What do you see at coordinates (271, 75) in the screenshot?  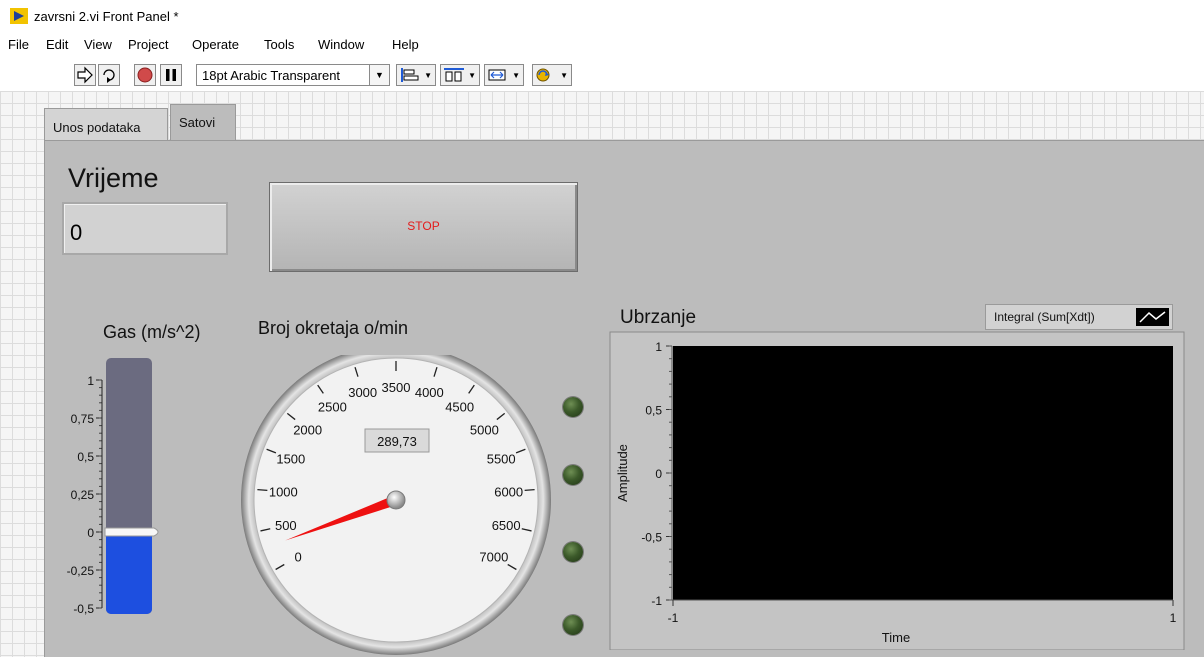 I see `text-settings-label: 18pt Arabic Transparent` at bounding box center [271, 75].